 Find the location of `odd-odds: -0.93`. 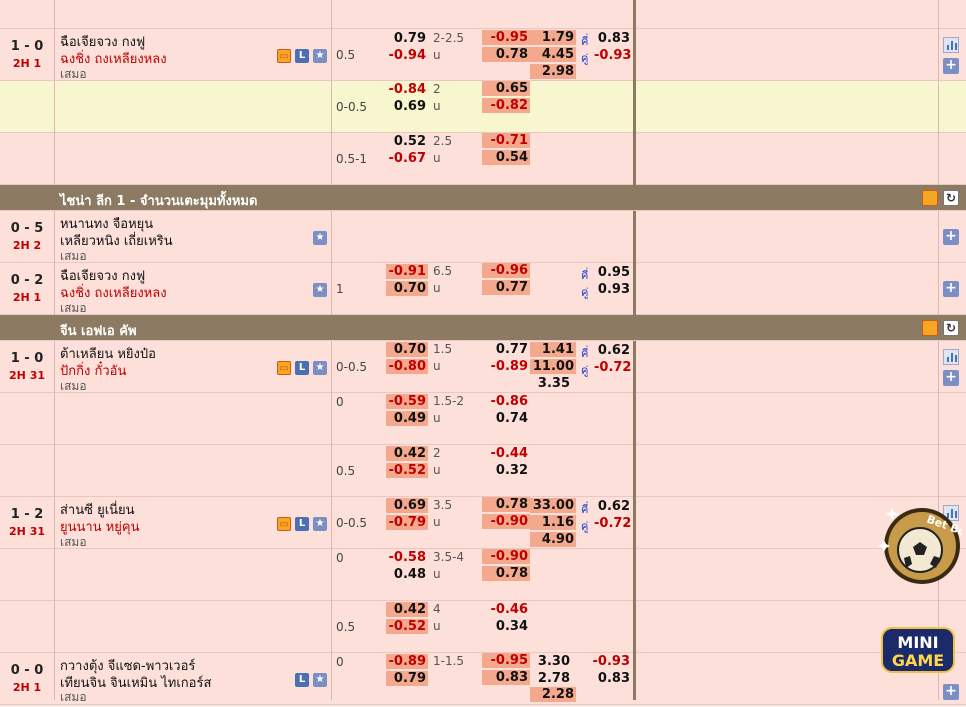

odd-odds: -0.93 is located at coordinates (610, 661).